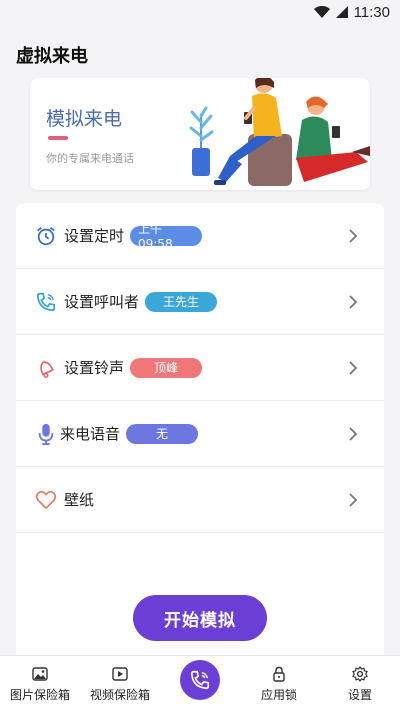 This screenshot has width=400, height=711. I want to click on row-label: 壁纸, so click(79, 500).